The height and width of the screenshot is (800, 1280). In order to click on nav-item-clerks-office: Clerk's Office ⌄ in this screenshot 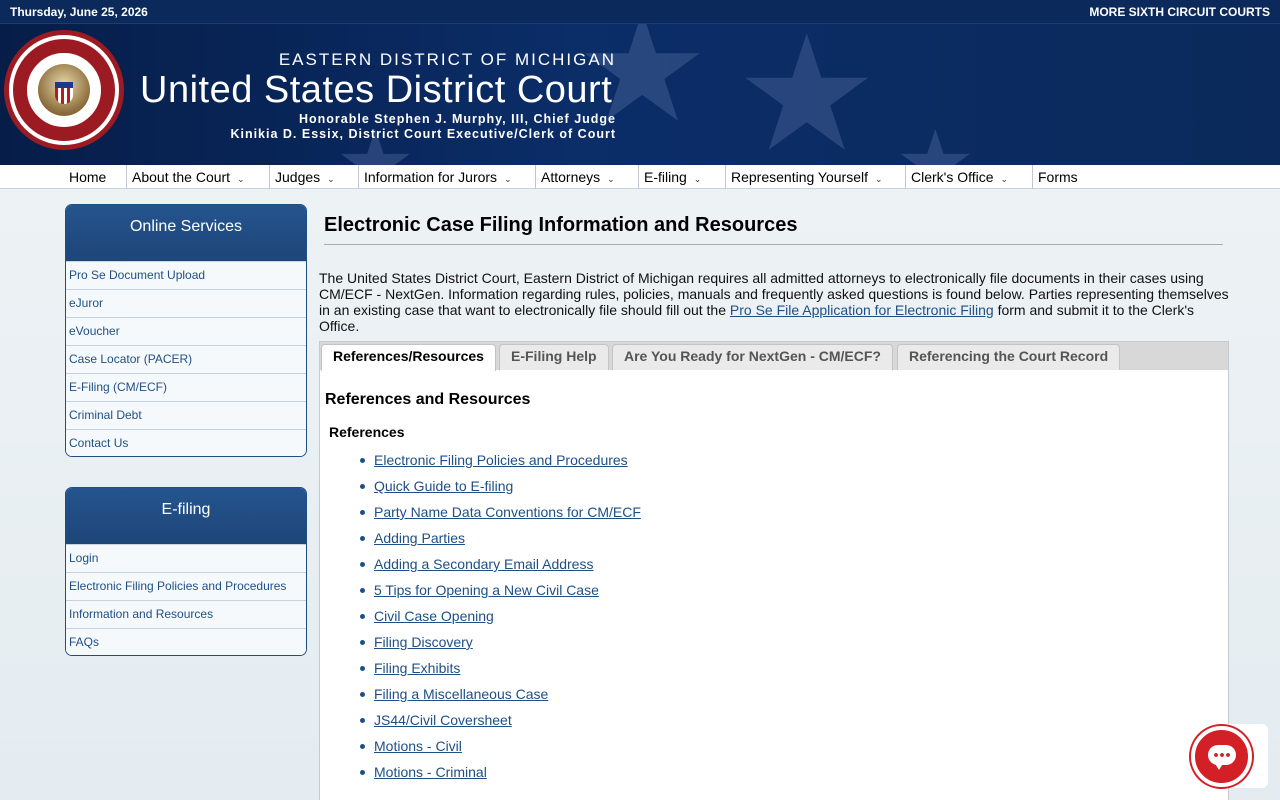, I will do `click(956, 177)`.